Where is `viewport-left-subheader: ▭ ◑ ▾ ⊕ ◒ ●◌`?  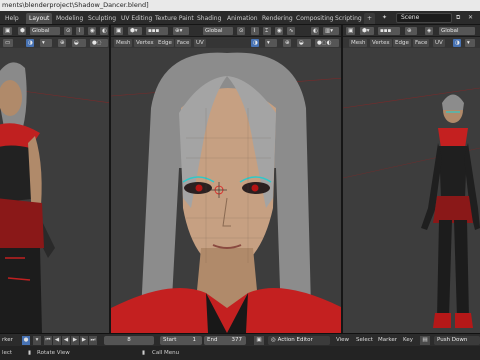 viewport-left-subheader: ▭ ◑ ▾ ⊕ ◒ ●◌ is located at coordinates (54, 42).